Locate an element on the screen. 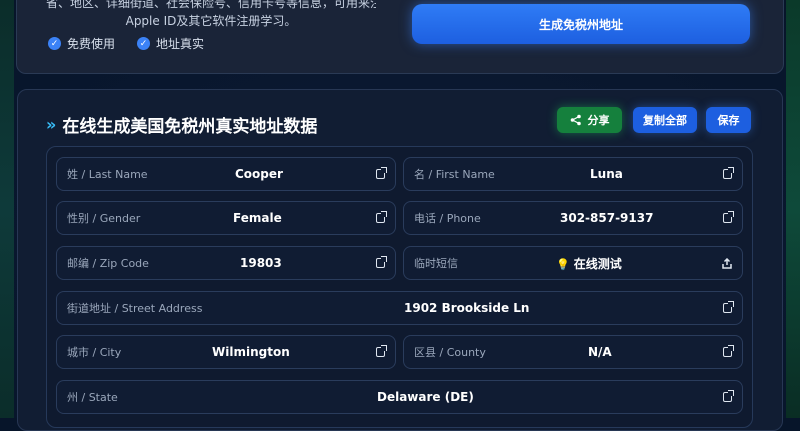 The height and width of the screenshot is (431, 800). intro-line-1: 省、地区、详细街道、社会保险号、信用卡号等信息，可用来注册 is located at coordinates (211, 5).